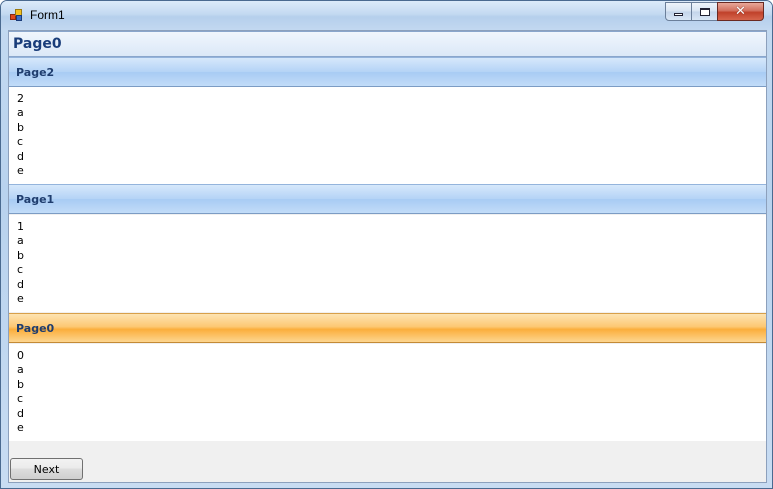 The image size is (773, 489). Describe the element at coordinates (387, 328) in the screenshot. I see `accordion-header-page0: Page0` at that location.